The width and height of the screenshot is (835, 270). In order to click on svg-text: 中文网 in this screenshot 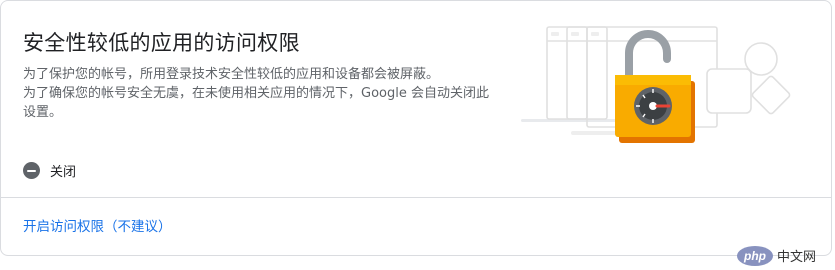, I will do `click(796, 257)`.